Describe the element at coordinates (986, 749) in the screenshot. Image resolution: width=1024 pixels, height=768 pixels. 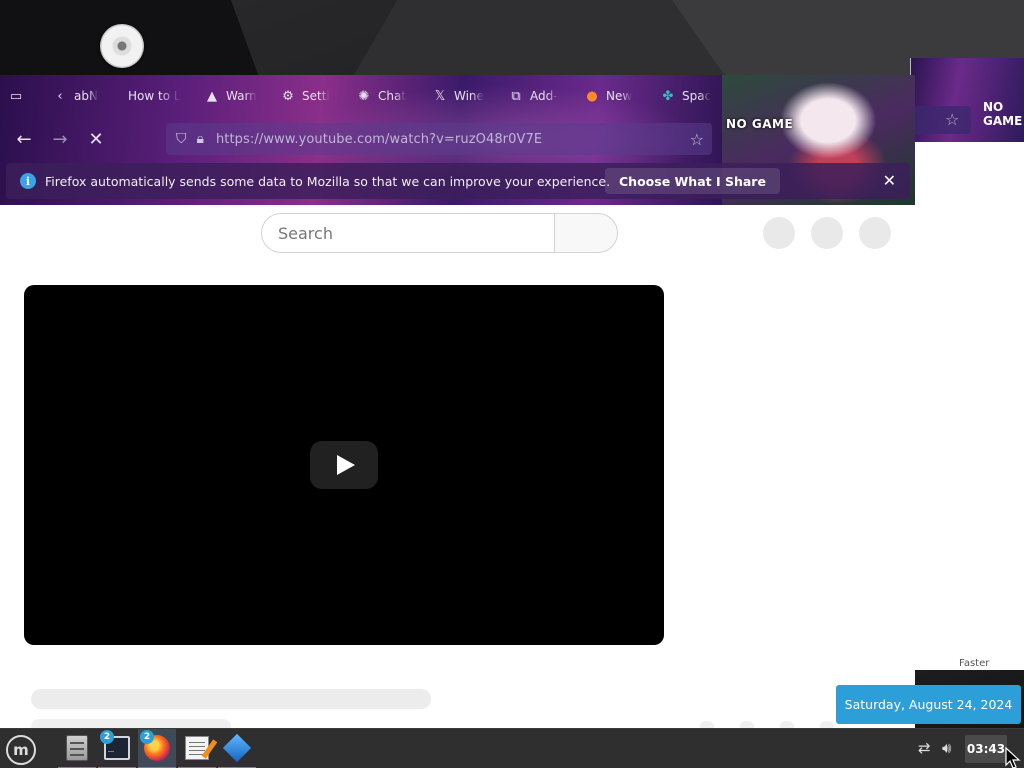
I see `clock: 03:43` at that location.